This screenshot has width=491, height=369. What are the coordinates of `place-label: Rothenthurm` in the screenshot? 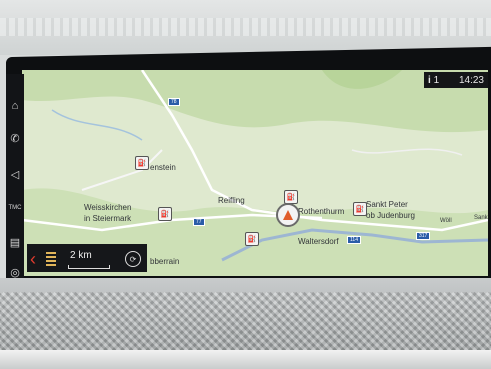 It's located at (321, 211).